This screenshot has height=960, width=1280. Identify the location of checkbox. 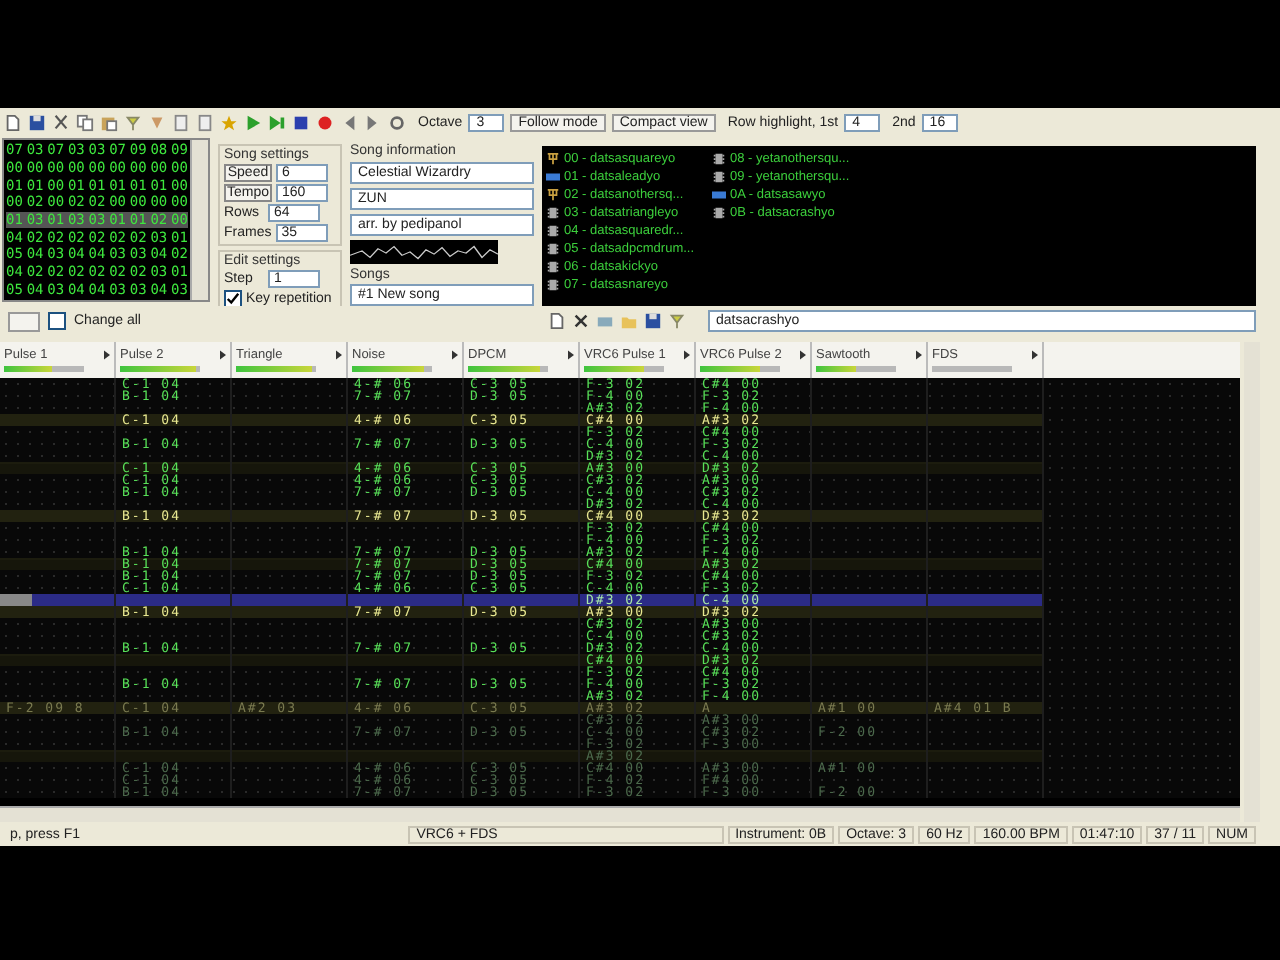
(57, 321).